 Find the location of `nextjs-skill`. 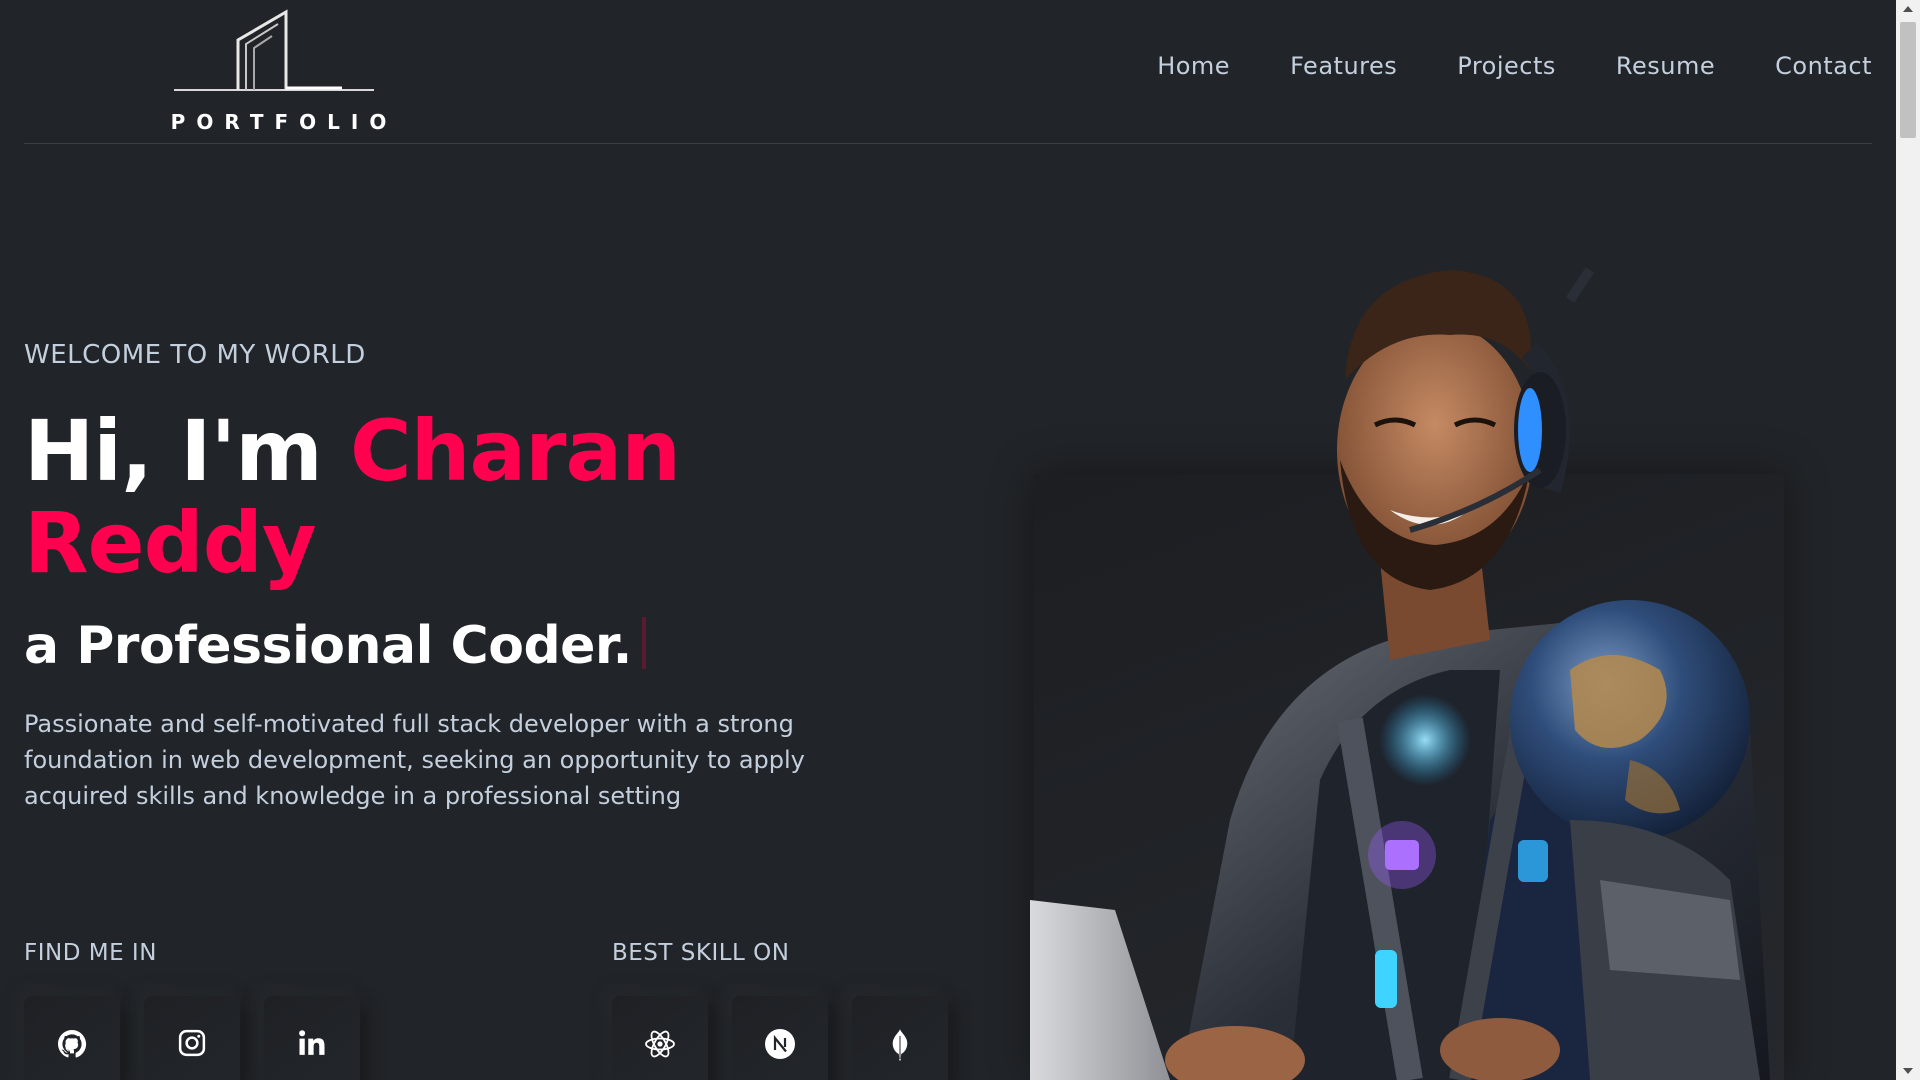

nextjs-skill is located at coordinates (780, 1038).